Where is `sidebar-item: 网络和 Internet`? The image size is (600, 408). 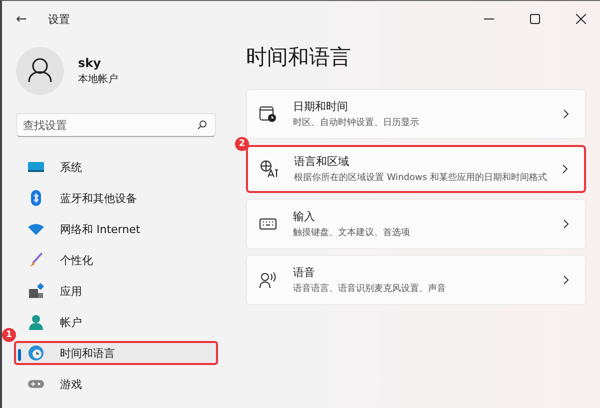
sidebar-item: 网络和 Internet is located at coordinates (116, 229).